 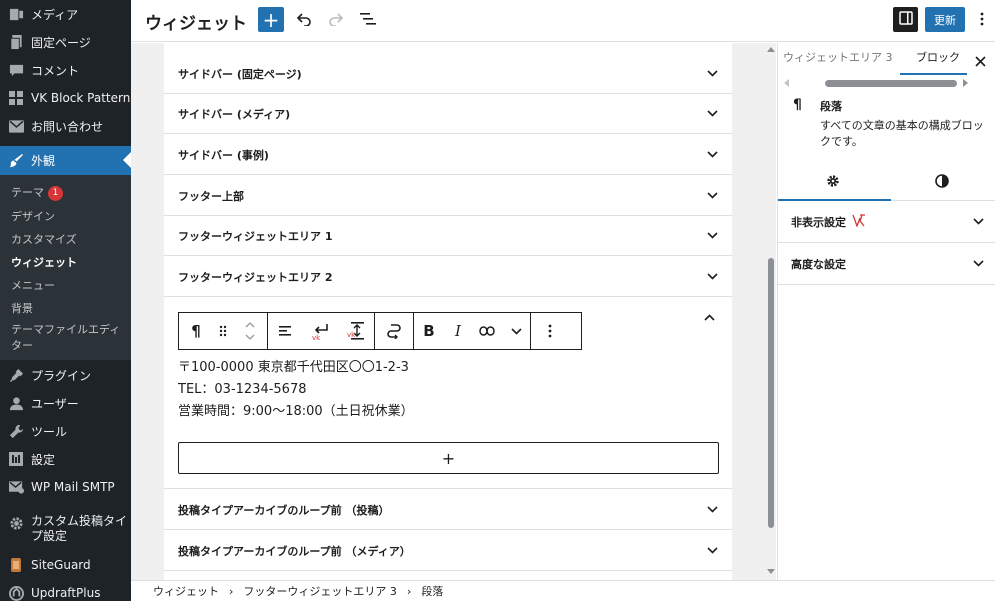 I want to click on widget-area-row: フッターウィジェットエリア 1, so click(x=448, y=236).